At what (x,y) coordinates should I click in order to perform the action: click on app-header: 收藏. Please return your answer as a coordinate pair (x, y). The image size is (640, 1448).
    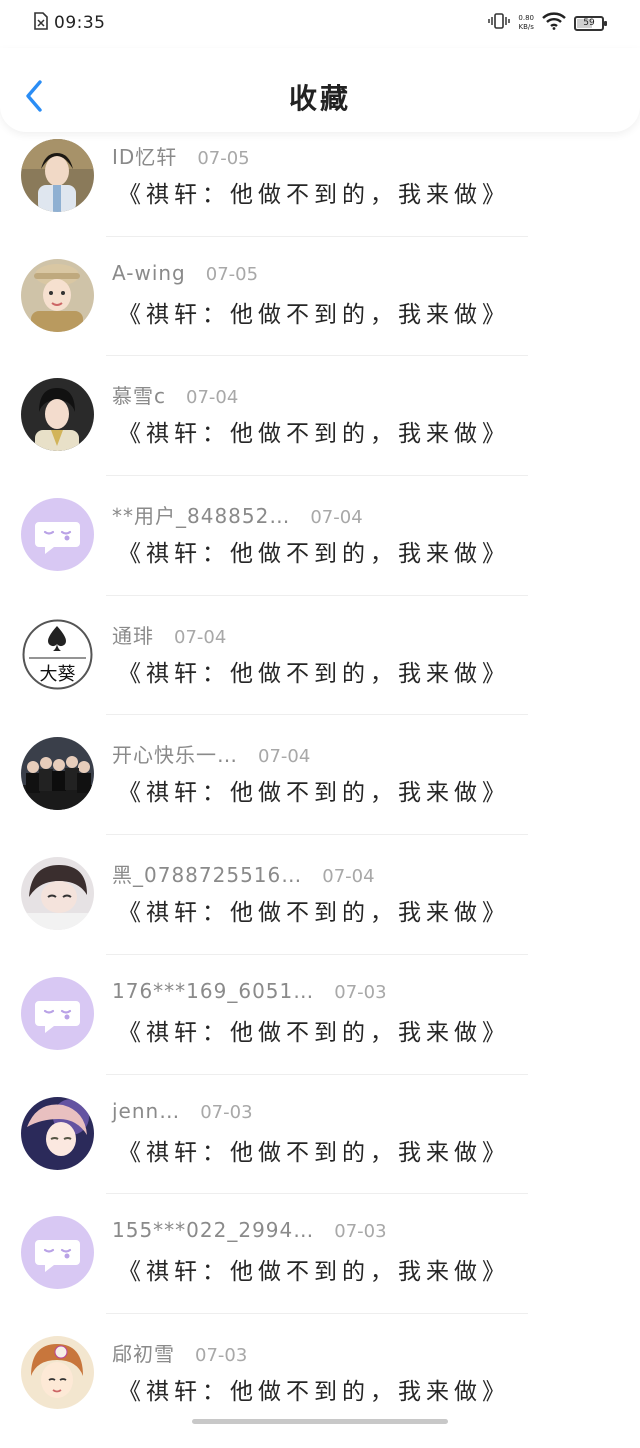
    Looking at the image, I should click on (320, 90).